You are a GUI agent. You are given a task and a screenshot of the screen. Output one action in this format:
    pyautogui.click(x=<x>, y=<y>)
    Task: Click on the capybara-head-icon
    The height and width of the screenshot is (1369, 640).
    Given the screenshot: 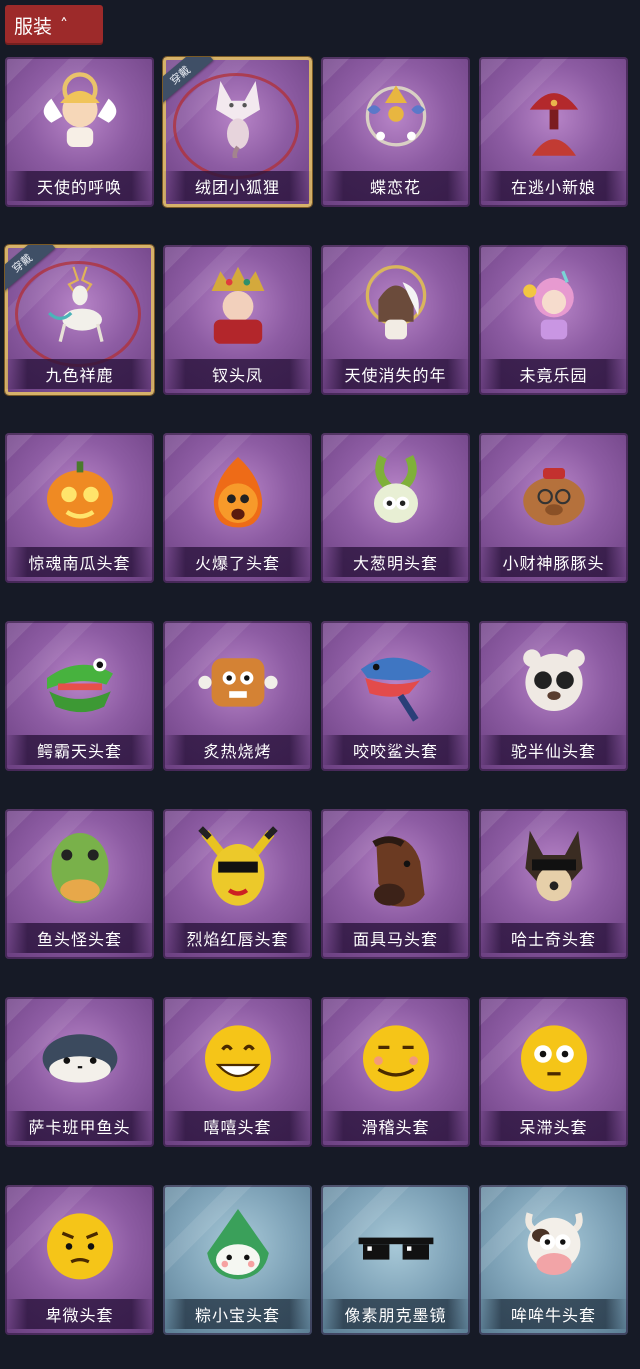 What is the action you would take?
    pyautogui.click(x=553, y=497)
    